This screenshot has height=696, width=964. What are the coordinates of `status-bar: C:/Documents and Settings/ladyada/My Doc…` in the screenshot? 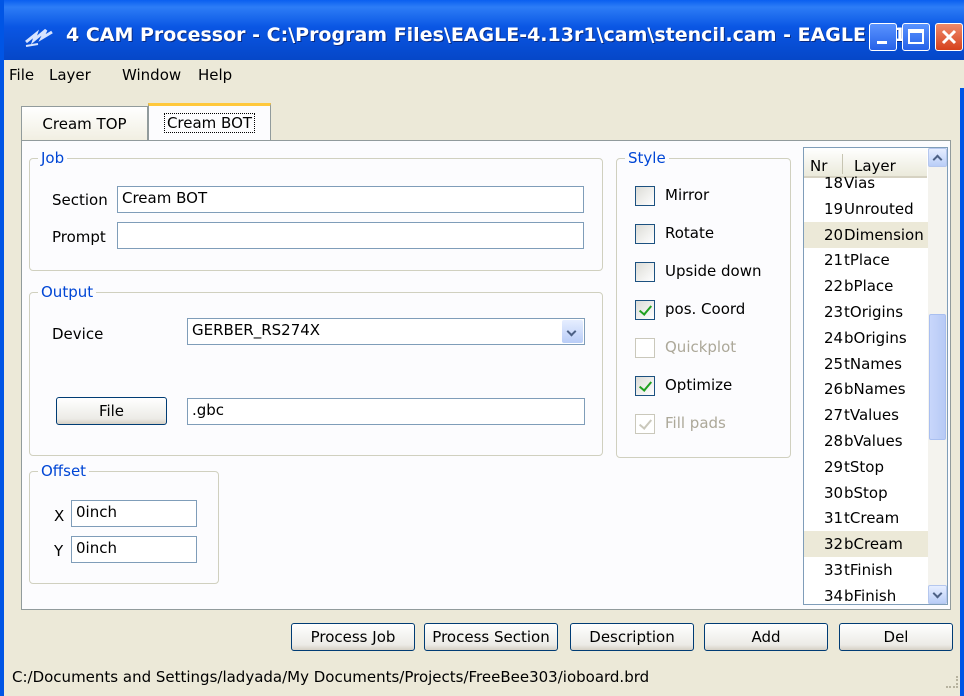 It's located at (486, 677).